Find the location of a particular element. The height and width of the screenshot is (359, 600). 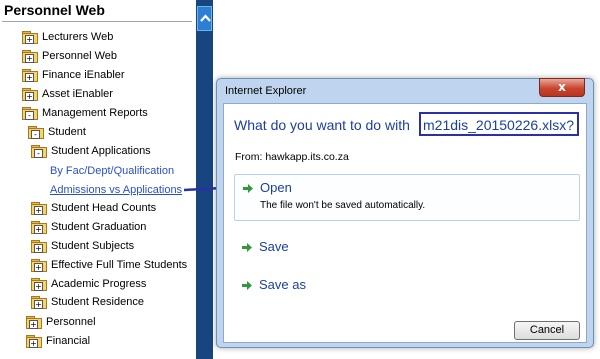

tree-item-student: - Student is located at coordinates (57, 132).